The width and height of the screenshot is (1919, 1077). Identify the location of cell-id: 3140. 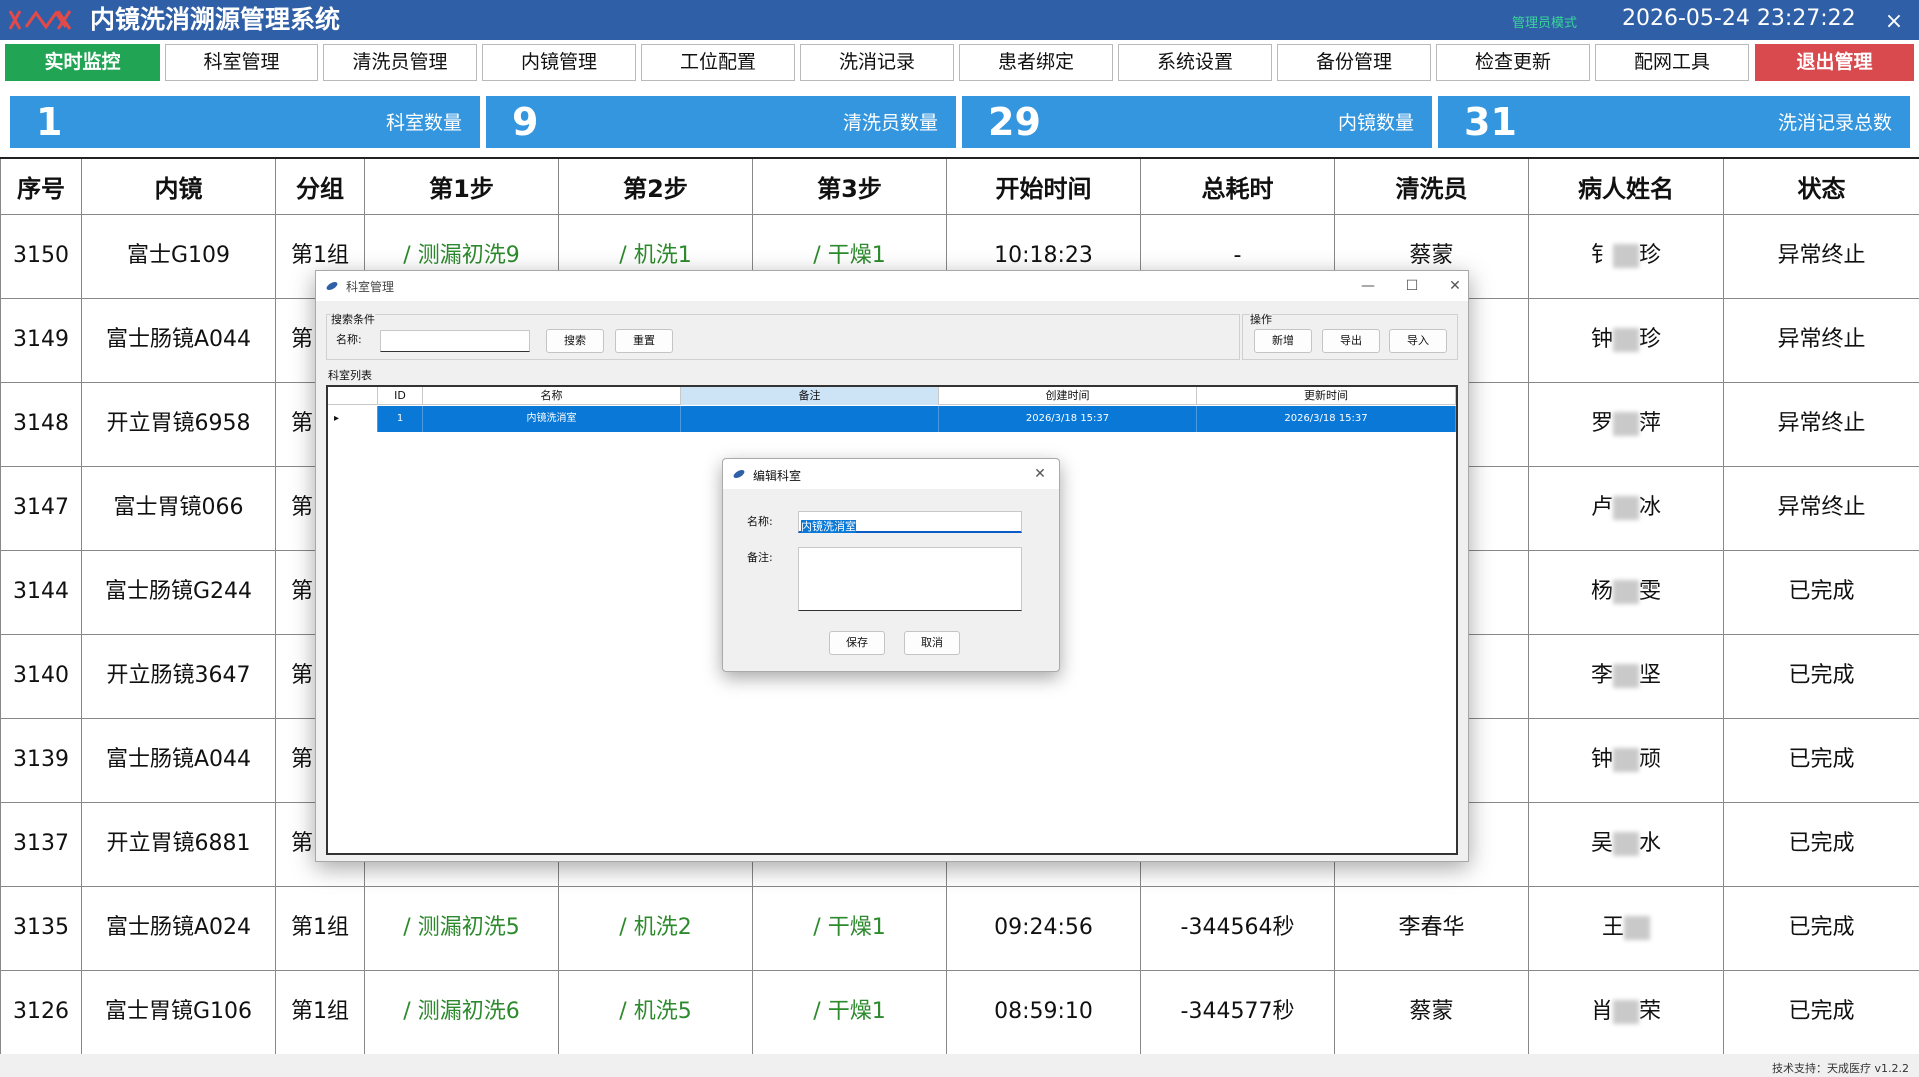
(41, 676).